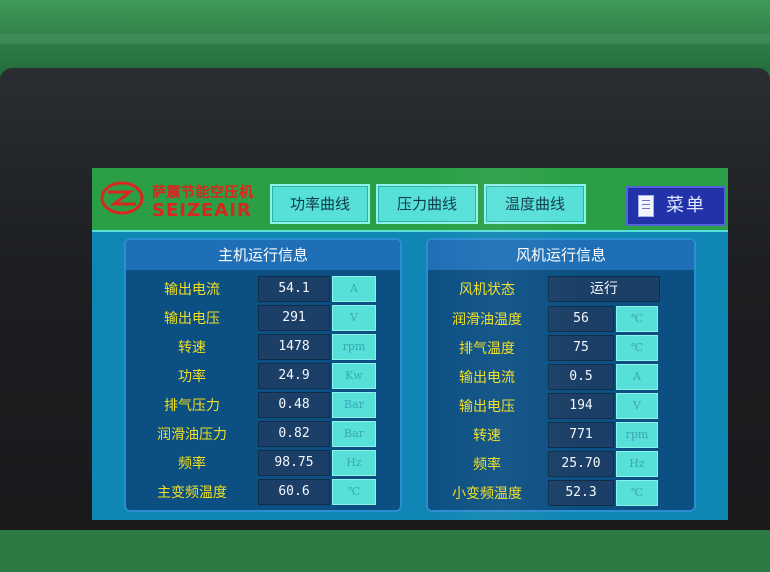  What do you see at coordinates (294, 318) in the screenshot?
I see `main-row-value: 291` at bounding box center [294, 318].